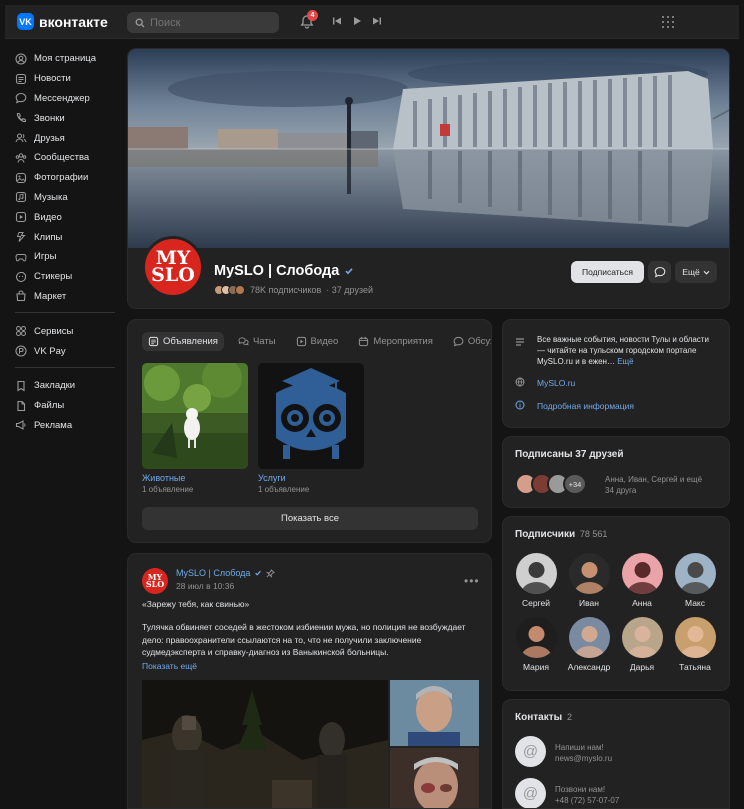  Describe the element at coordinates (561, 534) in the screenshot. I see `subscribers-title: Подписчики 78 561` at that location.